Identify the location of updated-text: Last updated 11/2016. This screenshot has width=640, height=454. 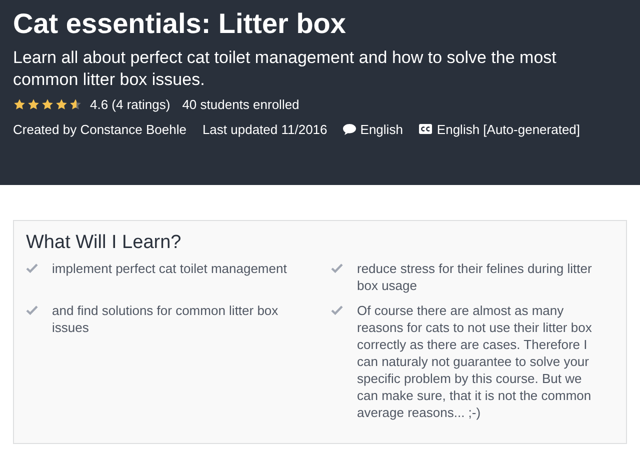
(265, 129).